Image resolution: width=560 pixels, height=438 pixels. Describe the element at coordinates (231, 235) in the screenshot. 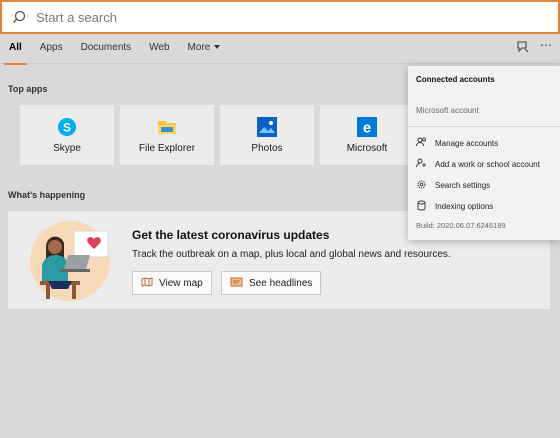

I see `news-card-title: Get the latest coronavirus updates` at that location.